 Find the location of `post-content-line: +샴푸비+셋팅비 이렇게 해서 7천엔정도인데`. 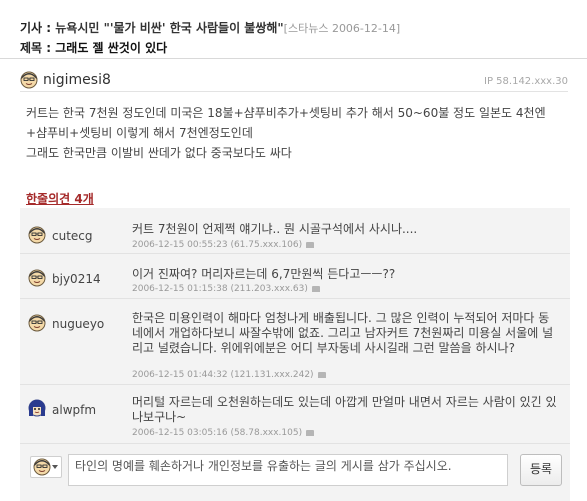

post-content-line: +샴푸비+셋팅비 이렇게 해서 7천엔정도인데 is located at coordinates (139, 133).